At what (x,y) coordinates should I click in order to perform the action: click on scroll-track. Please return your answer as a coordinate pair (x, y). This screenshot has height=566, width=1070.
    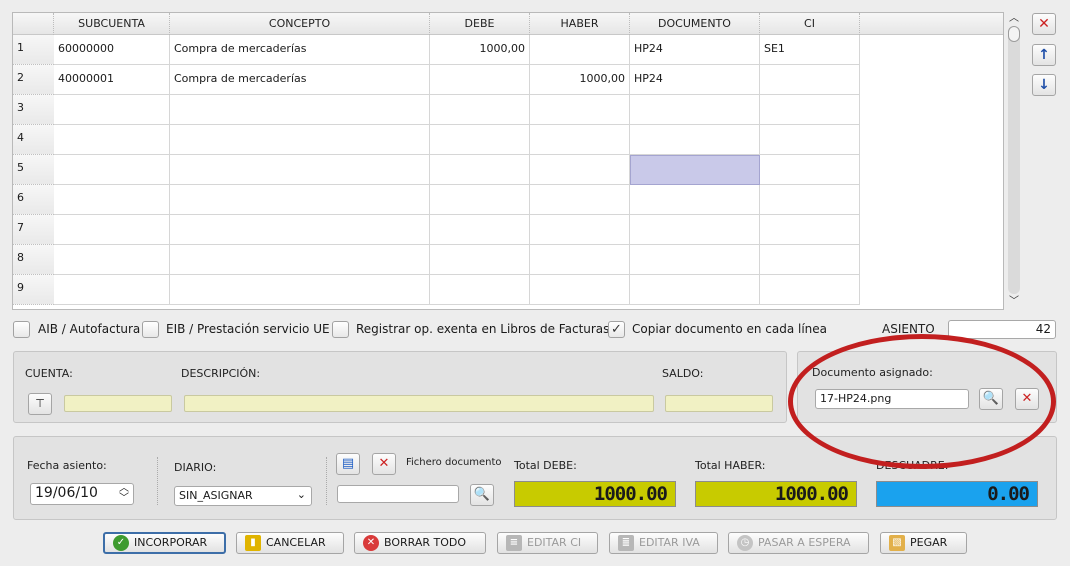
    Looking at the image, I should click on (1014, 160).